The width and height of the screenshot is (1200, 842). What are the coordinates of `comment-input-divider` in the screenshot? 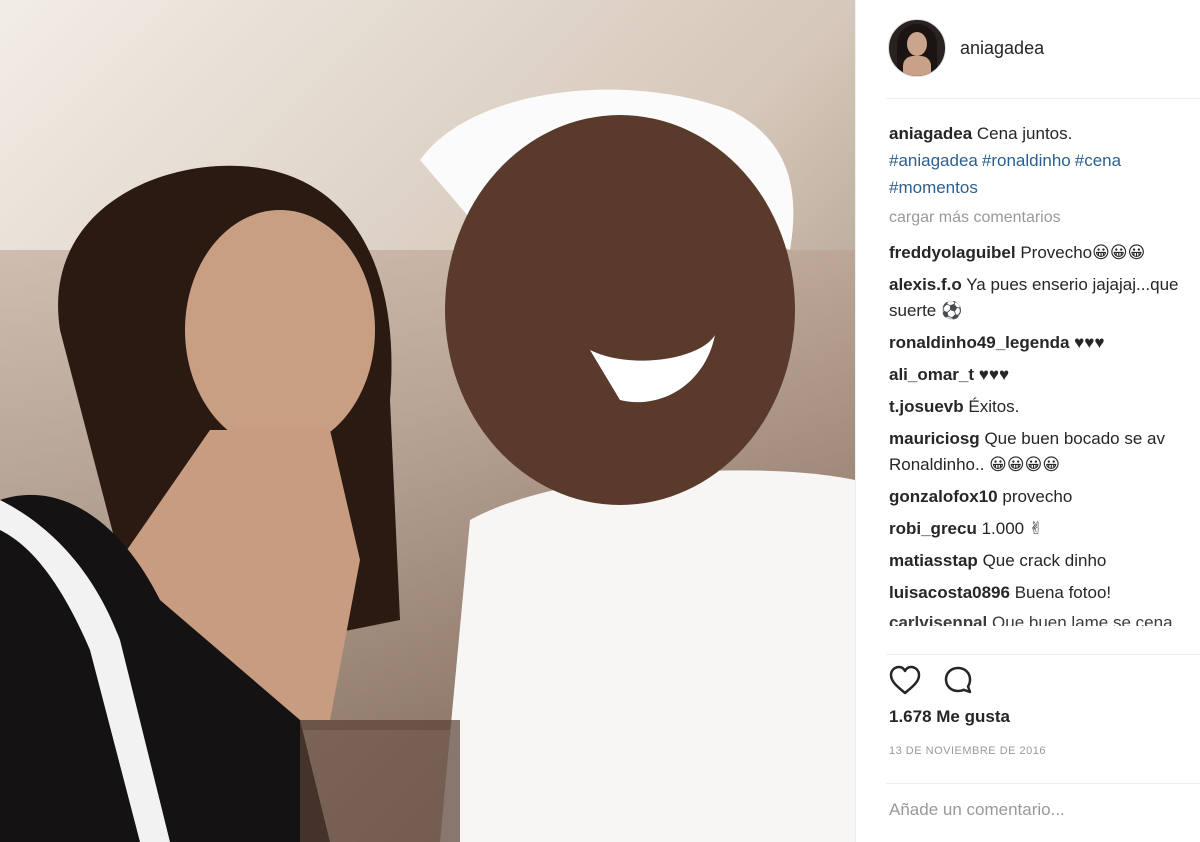 It's located at (1043, 783).